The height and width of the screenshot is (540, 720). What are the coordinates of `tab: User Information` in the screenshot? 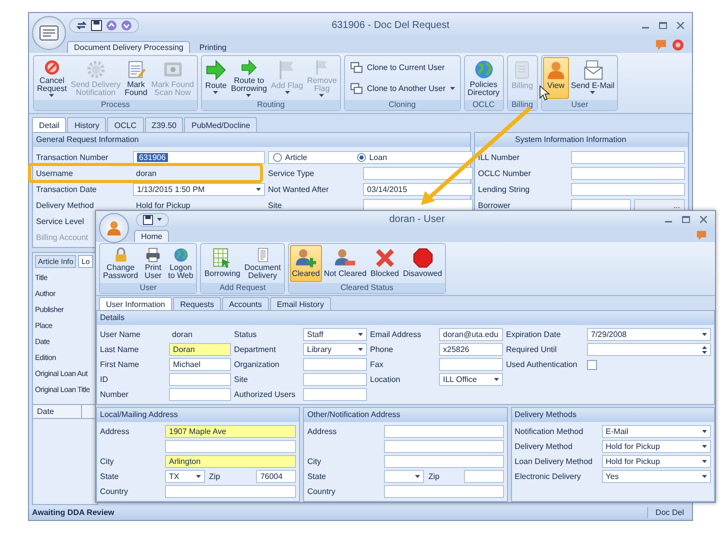 It's located at (135, 303).